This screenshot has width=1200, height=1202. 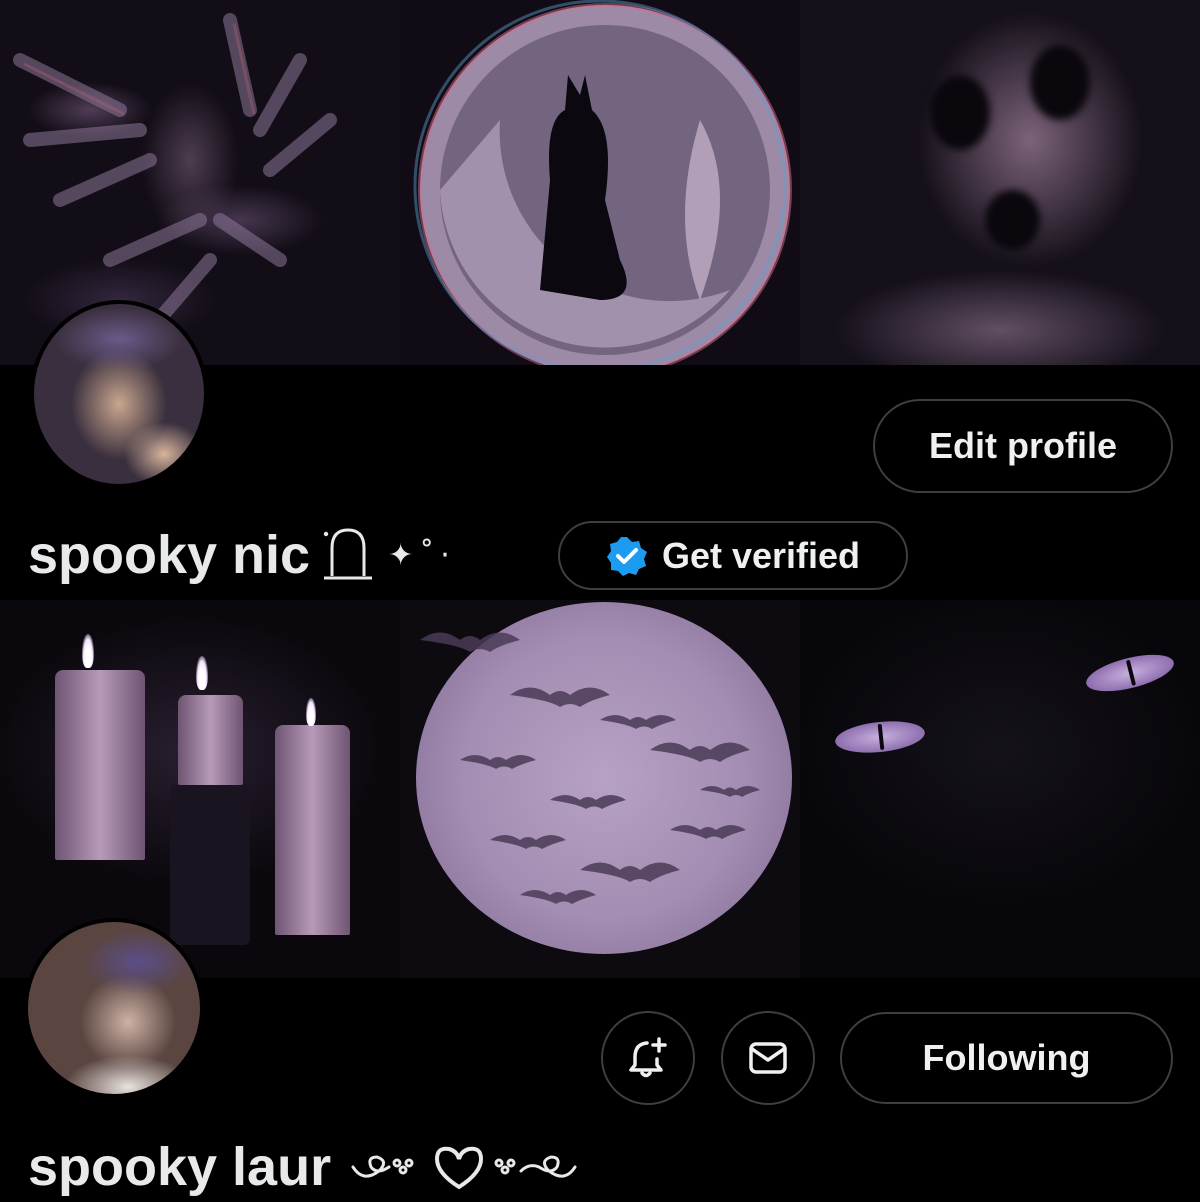 I want to click on following-button: Following, so click(x=1006, y=1058).